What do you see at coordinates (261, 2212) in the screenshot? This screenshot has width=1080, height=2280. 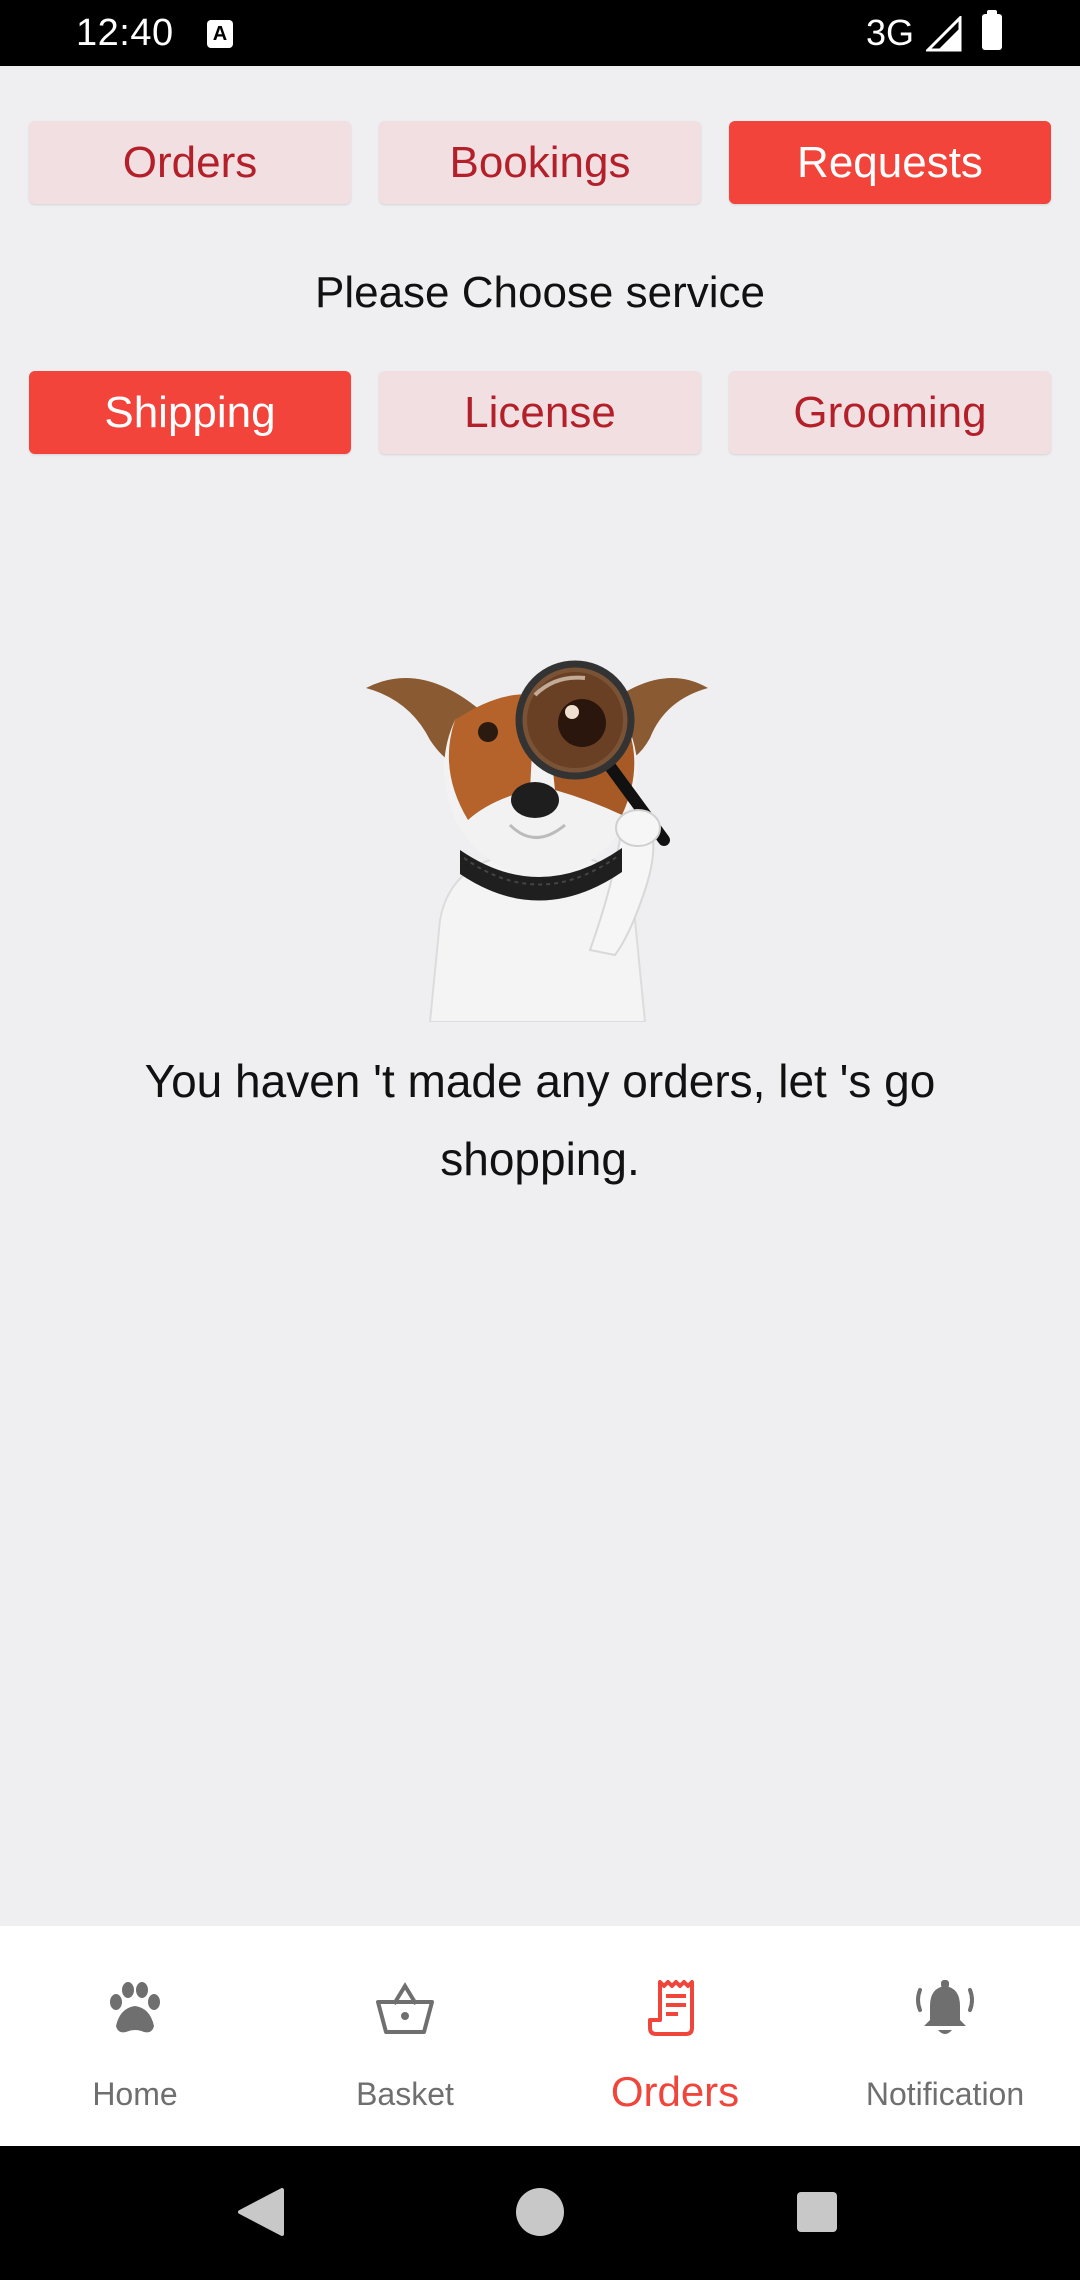 I see `back-icon` at bounding box center [261, 2212].